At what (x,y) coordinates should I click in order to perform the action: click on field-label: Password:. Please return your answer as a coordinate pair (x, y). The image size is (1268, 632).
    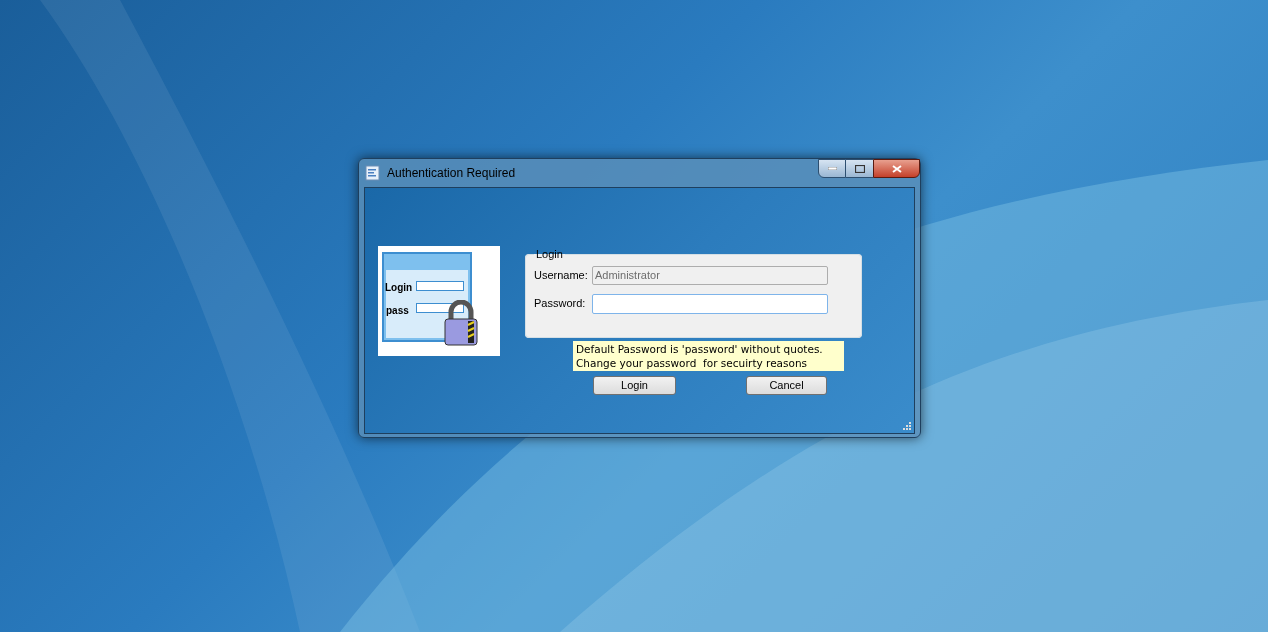
    Looking at the image, I should click on (560, 304).